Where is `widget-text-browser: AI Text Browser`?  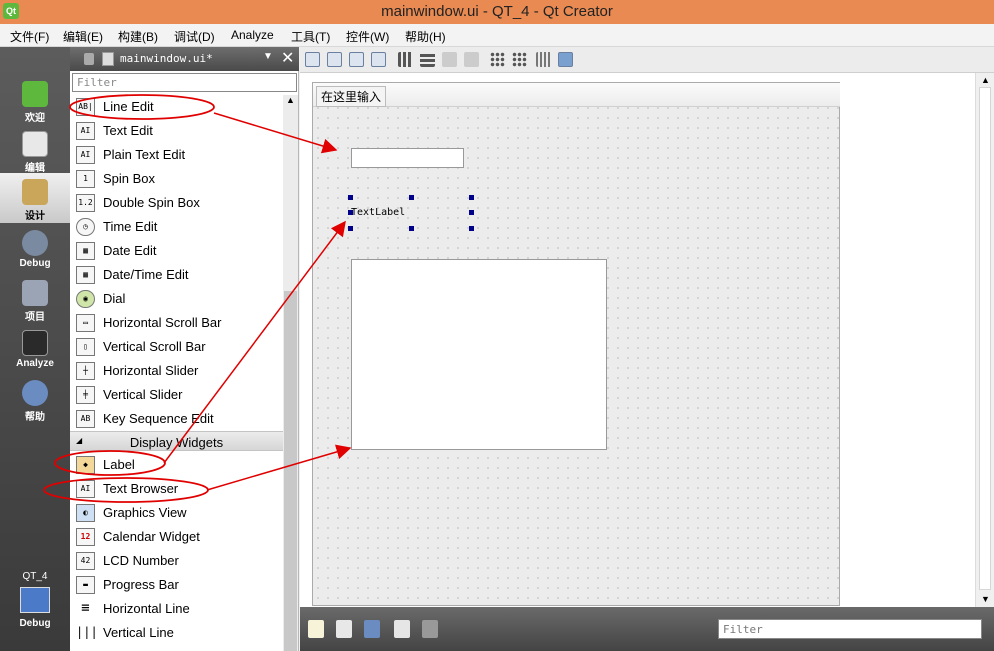 widget-text-browser: AI Text Browser is located at coordinates (176, 489).